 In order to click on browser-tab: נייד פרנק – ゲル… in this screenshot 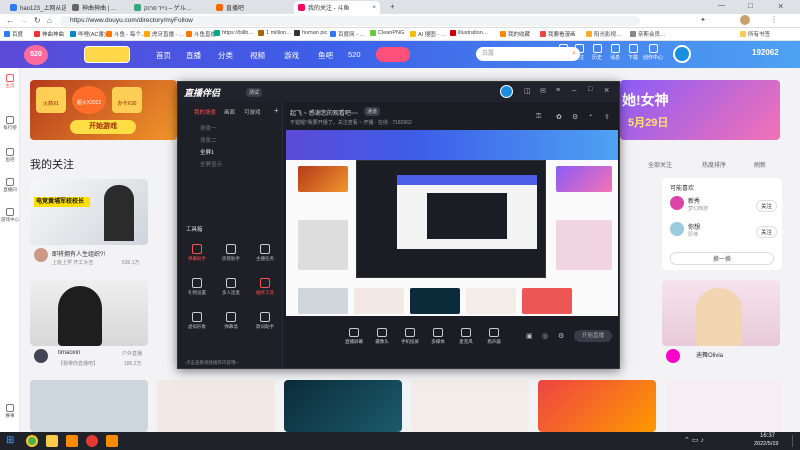, I will do `click(166, 7)`.